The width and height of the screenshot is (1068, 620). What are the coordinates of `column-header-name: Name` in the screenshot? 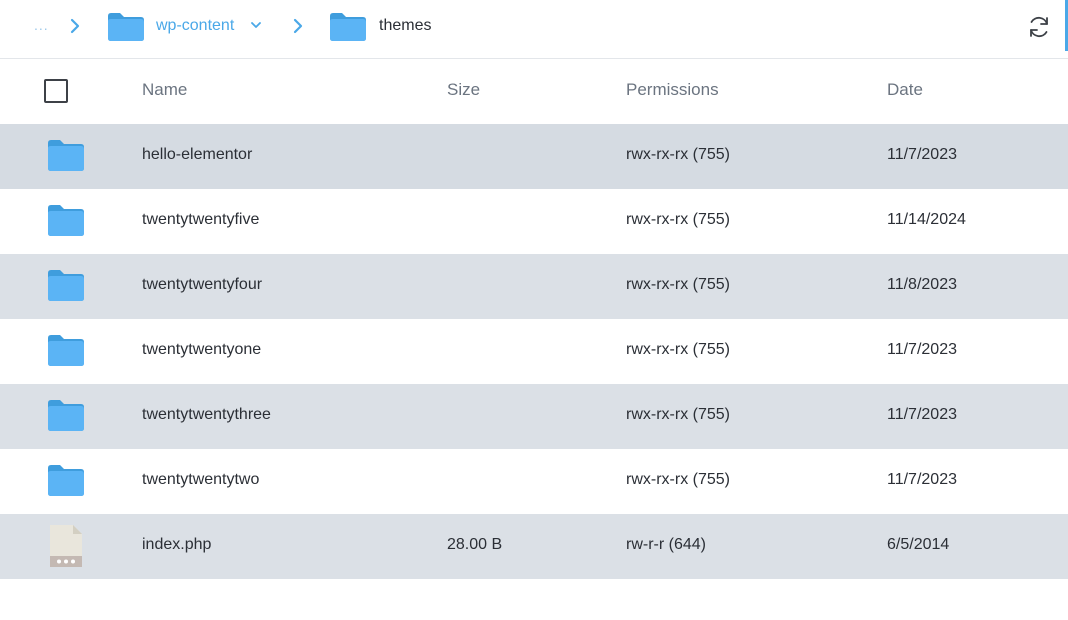 It's located at (164, 90).